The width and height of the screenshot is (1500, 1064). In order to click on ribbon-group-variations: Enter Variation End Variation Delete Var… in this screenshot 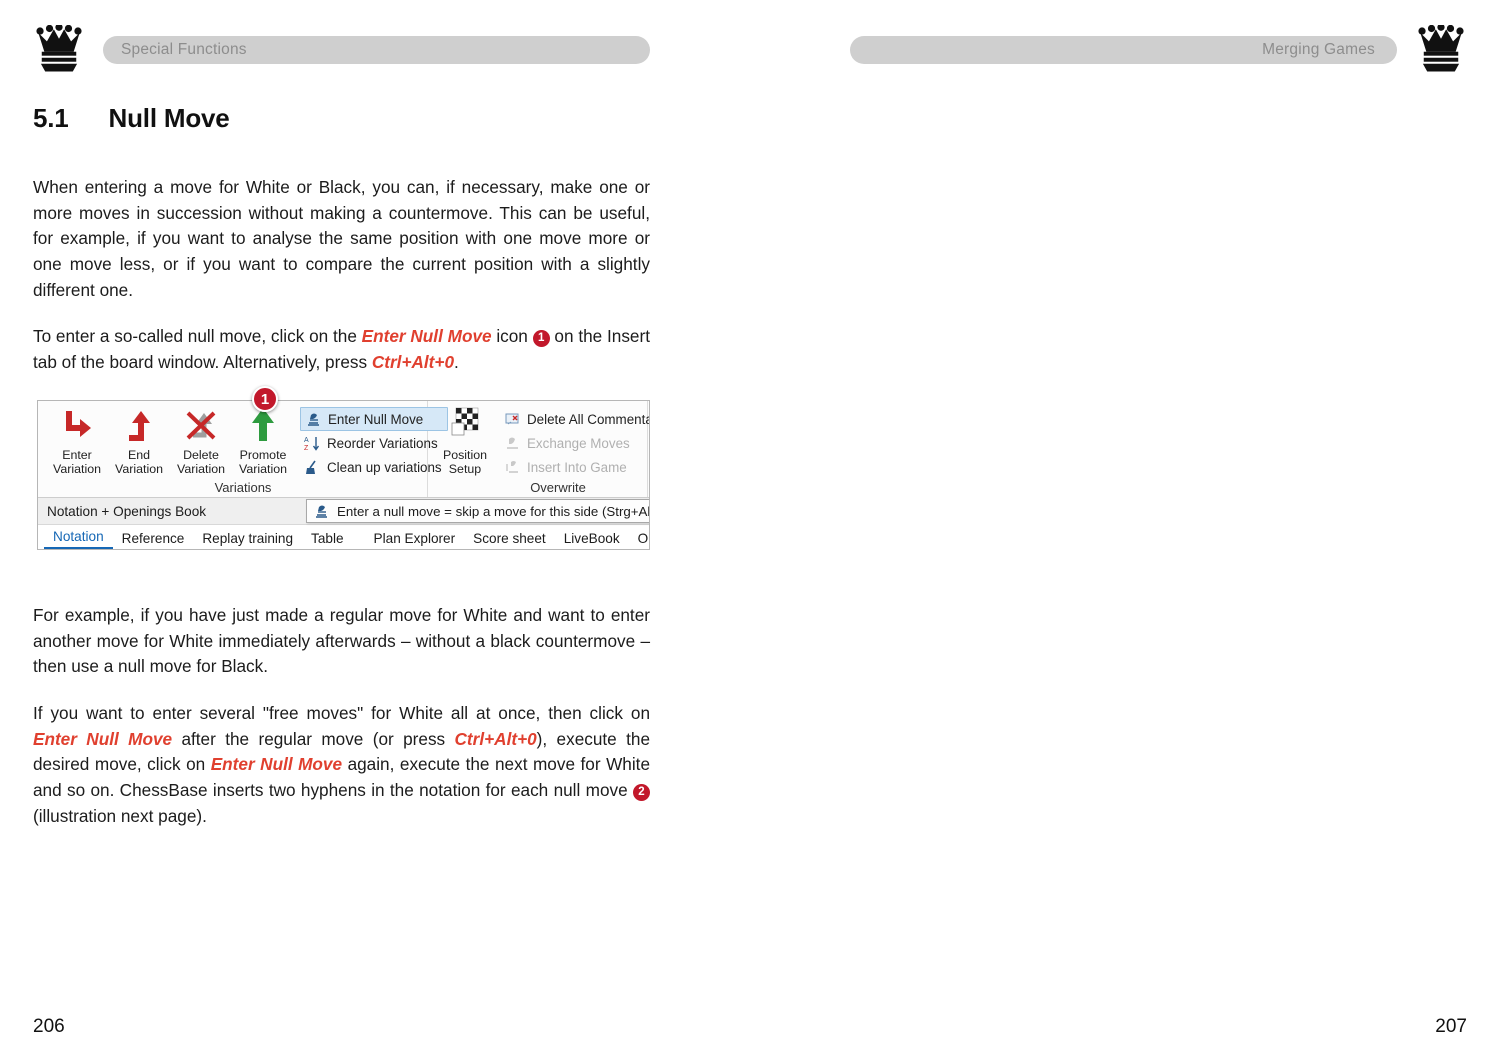, I will do `click(243, 449)`.